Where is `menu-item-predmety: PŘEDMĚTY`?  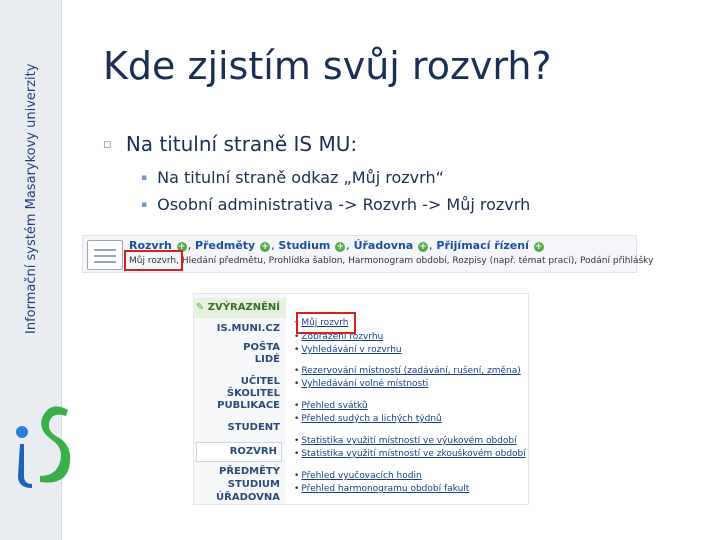 menu-item-predmety: PŘEDMĚTY is located at coordinates (249, 472).